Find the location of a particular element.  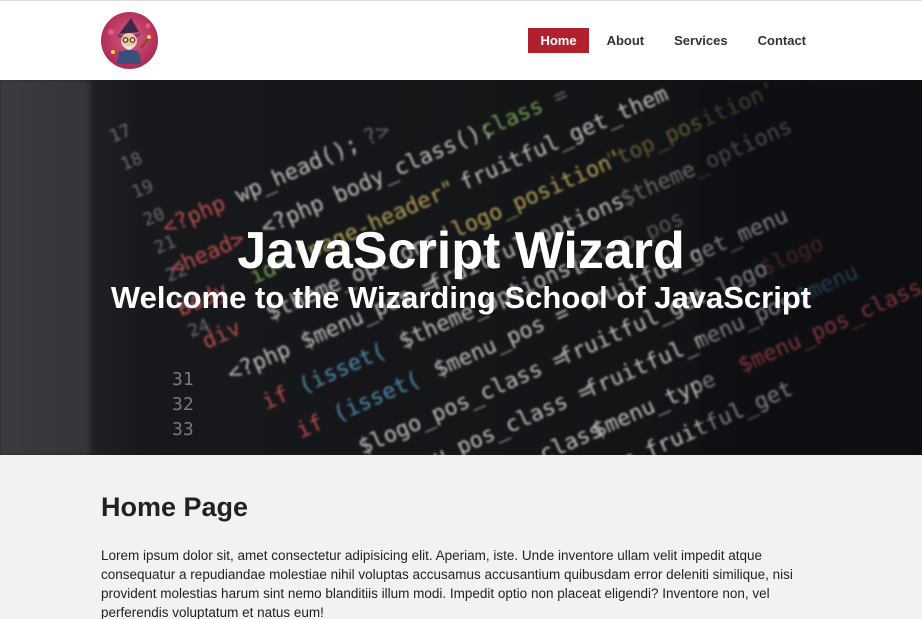

nav-services: Services is located at coordinates (701, 40).